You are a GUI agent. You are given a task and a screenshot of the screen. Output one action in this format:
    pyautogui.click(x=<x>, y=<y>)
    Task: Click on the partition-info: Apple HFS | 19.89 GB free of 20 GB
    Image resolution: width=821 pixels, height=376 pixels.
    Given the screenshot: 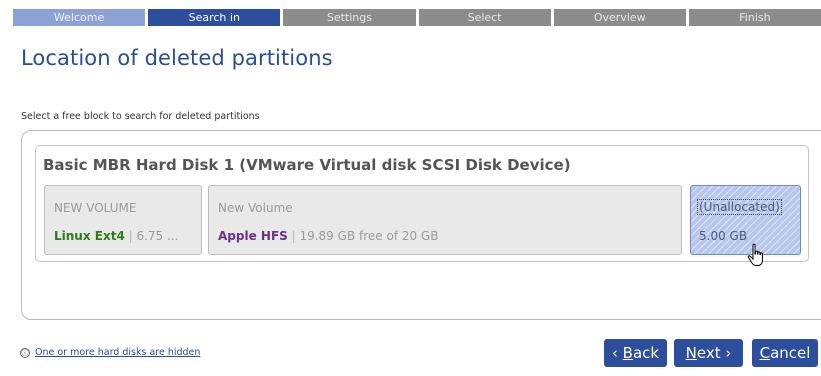 What is the action you would take?
    pyautogui.click(x=328, y=236)
    